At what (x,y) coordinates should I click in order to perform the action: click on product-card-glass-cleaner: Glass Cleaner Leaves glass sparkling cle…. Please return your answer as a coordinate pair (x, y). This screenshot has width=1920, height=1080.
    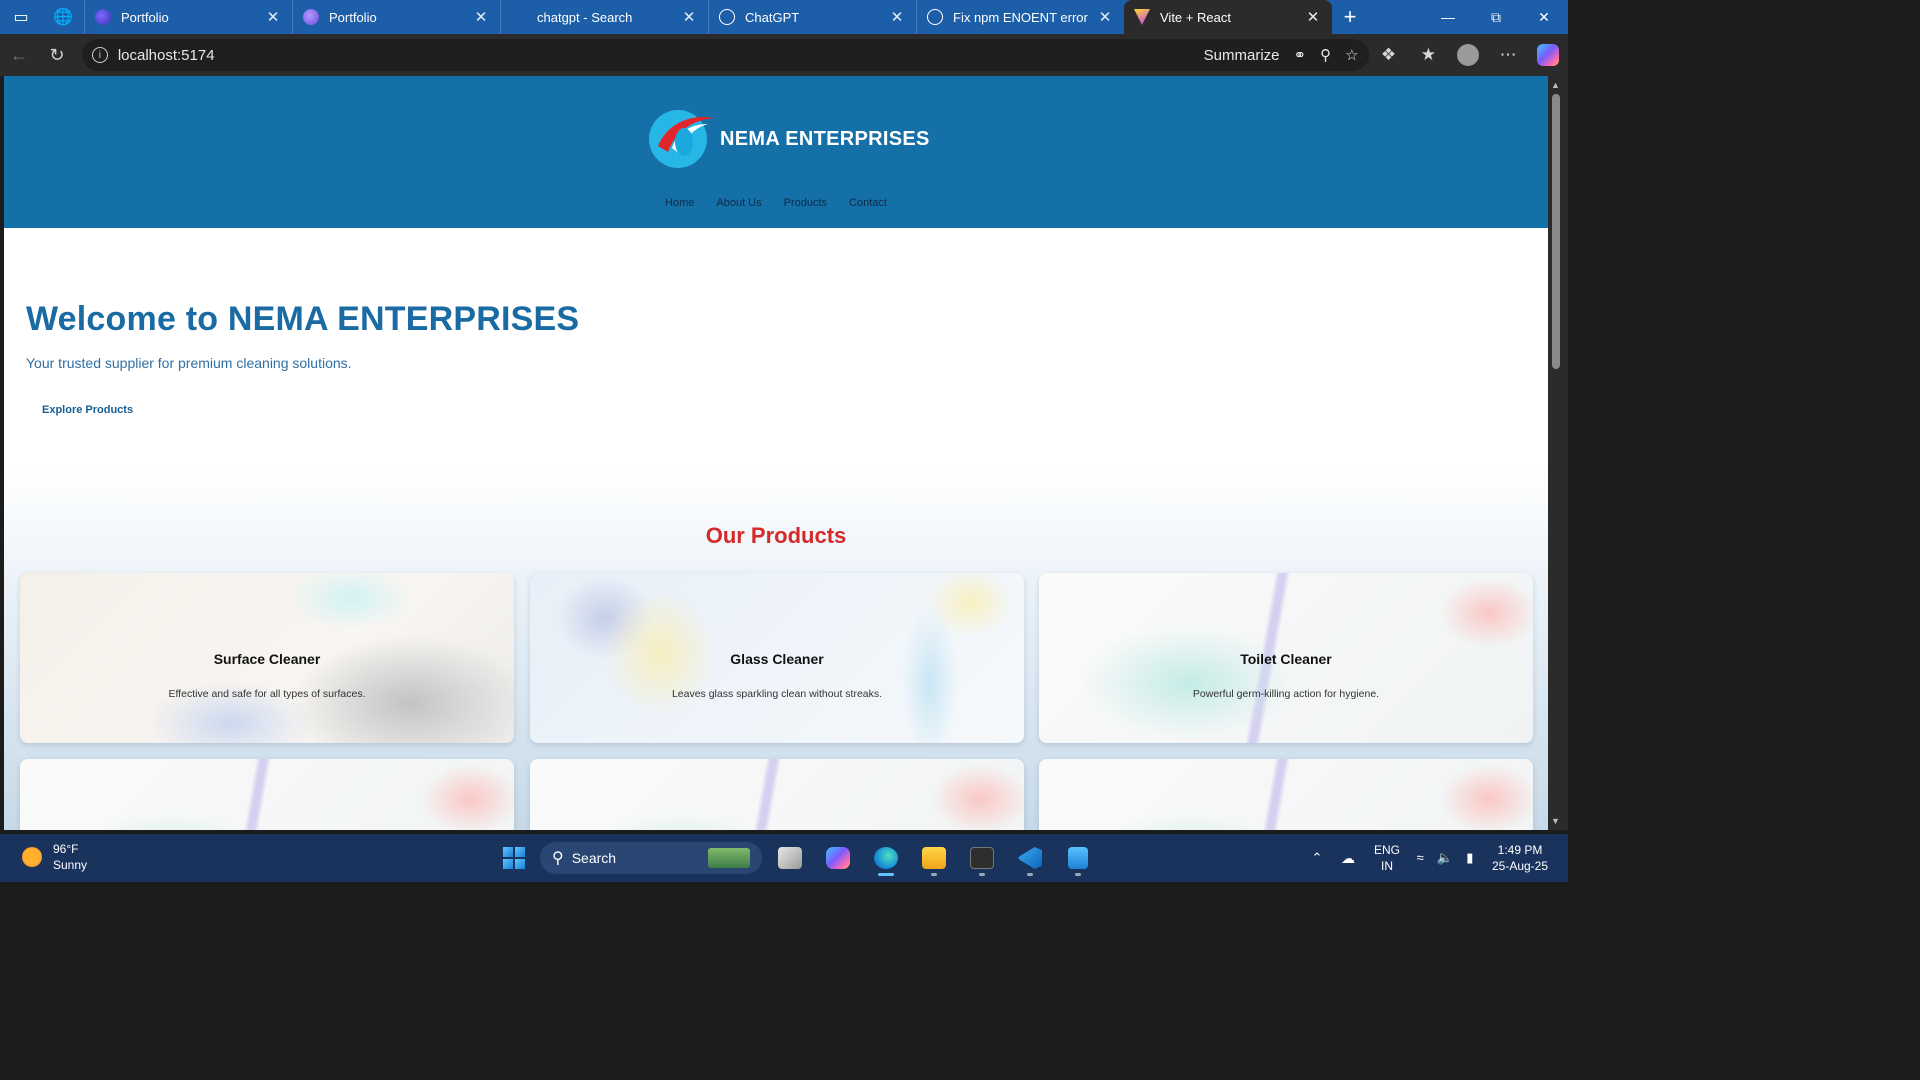
    Looking at the image, I should click on (777, 658).